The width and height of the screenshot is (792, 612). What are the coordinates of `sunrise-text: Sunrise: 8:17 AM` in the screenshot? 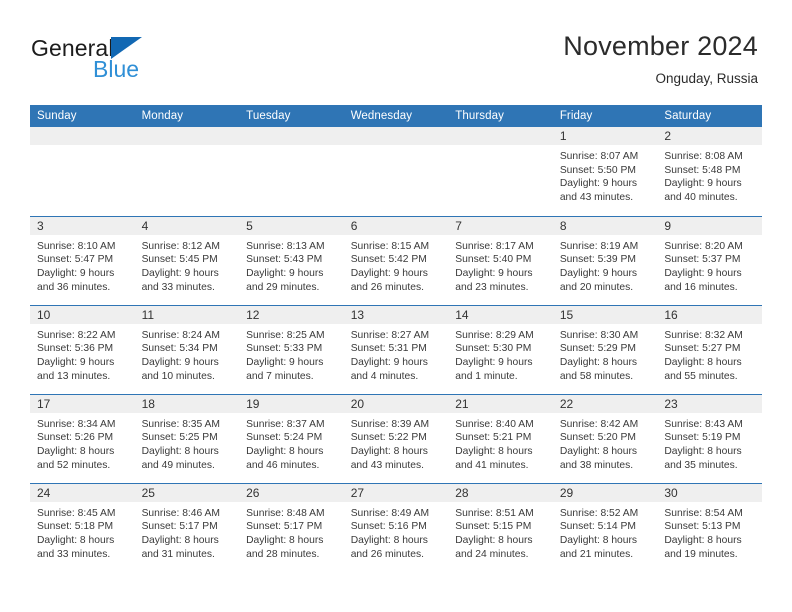 It's located at (494, 246).